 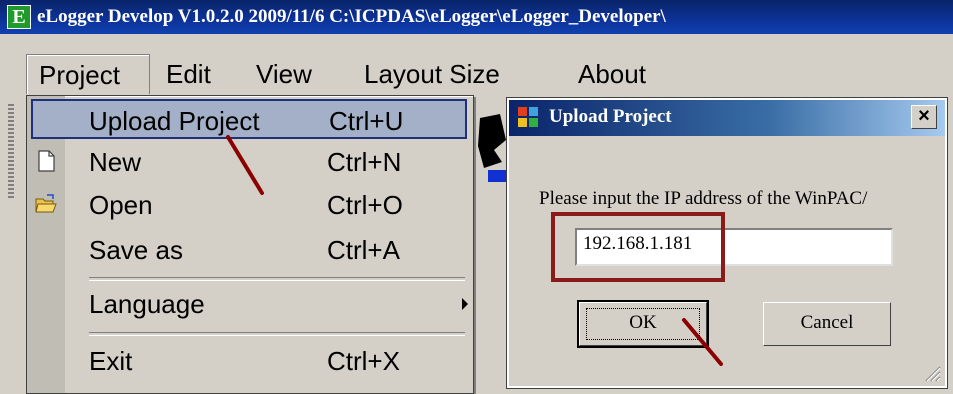 I want to click on ok-button: OK, so click(x=643, y=324).